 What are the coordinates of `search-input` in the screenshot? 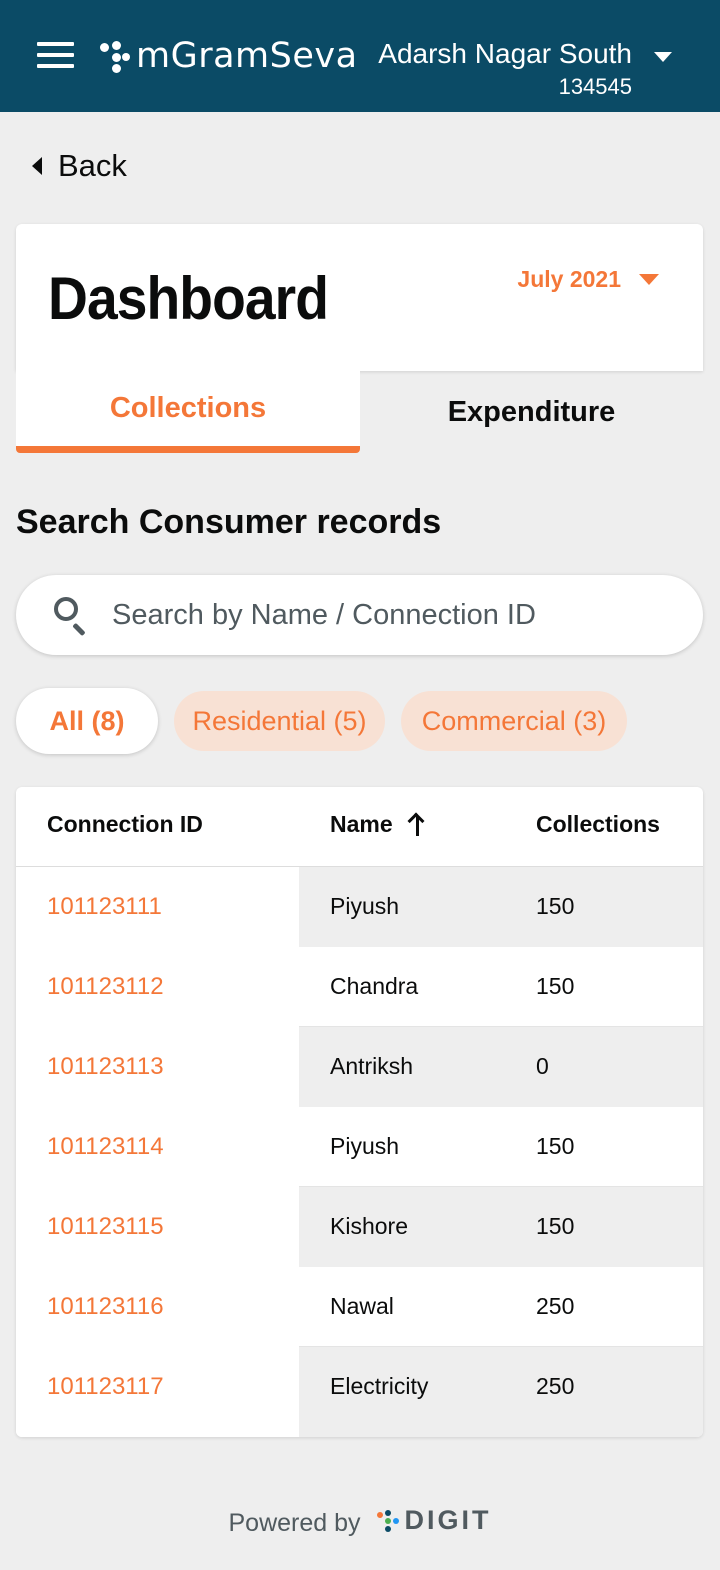 It's located at (392, 615).